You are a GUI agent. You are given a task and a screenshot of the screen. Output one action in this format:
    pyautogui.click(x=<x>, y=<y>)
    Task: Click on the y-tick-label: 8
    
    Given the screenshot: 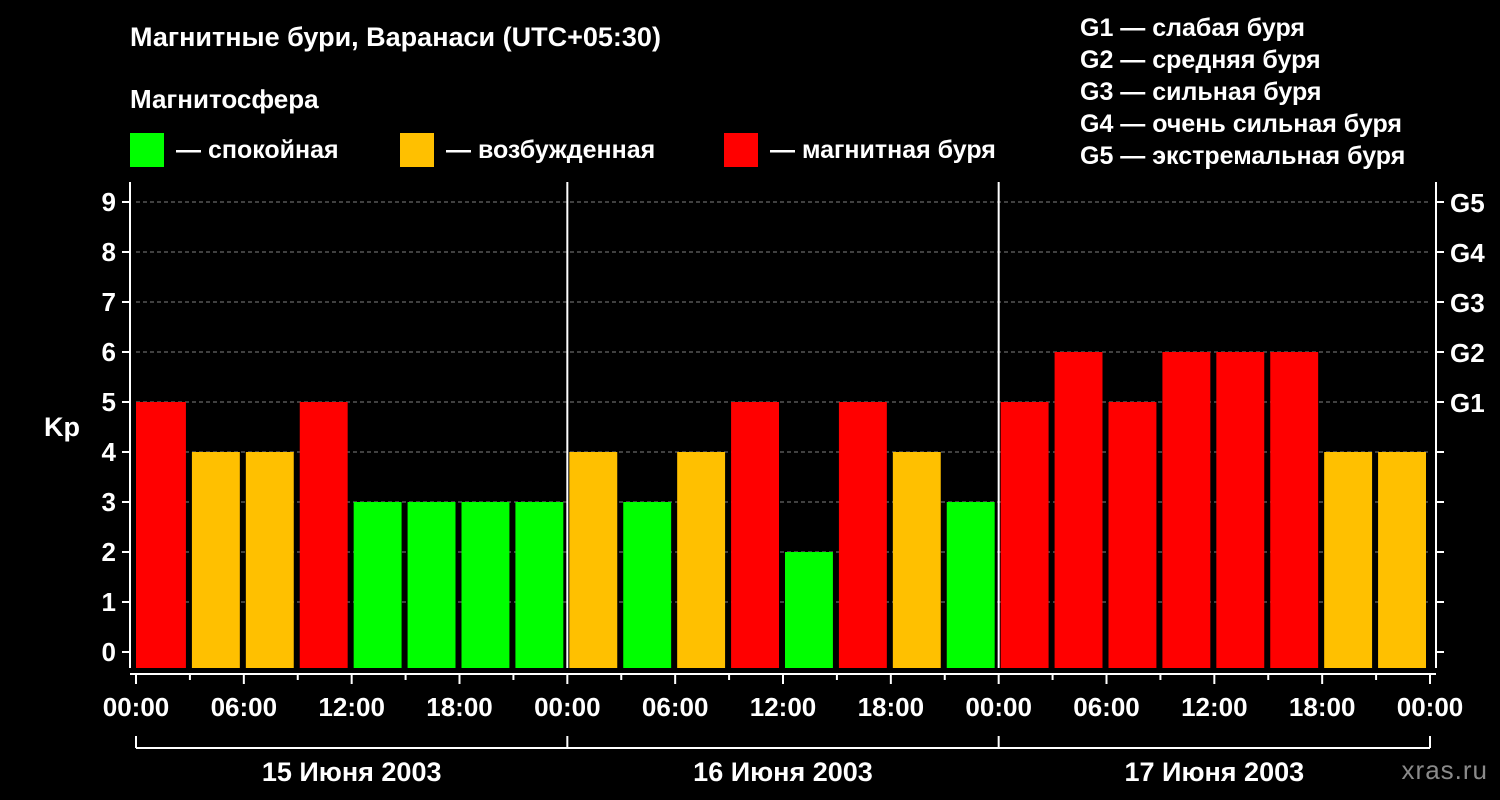 What is the action you would take?
    pyautogui.click(x=109, y=252)
    